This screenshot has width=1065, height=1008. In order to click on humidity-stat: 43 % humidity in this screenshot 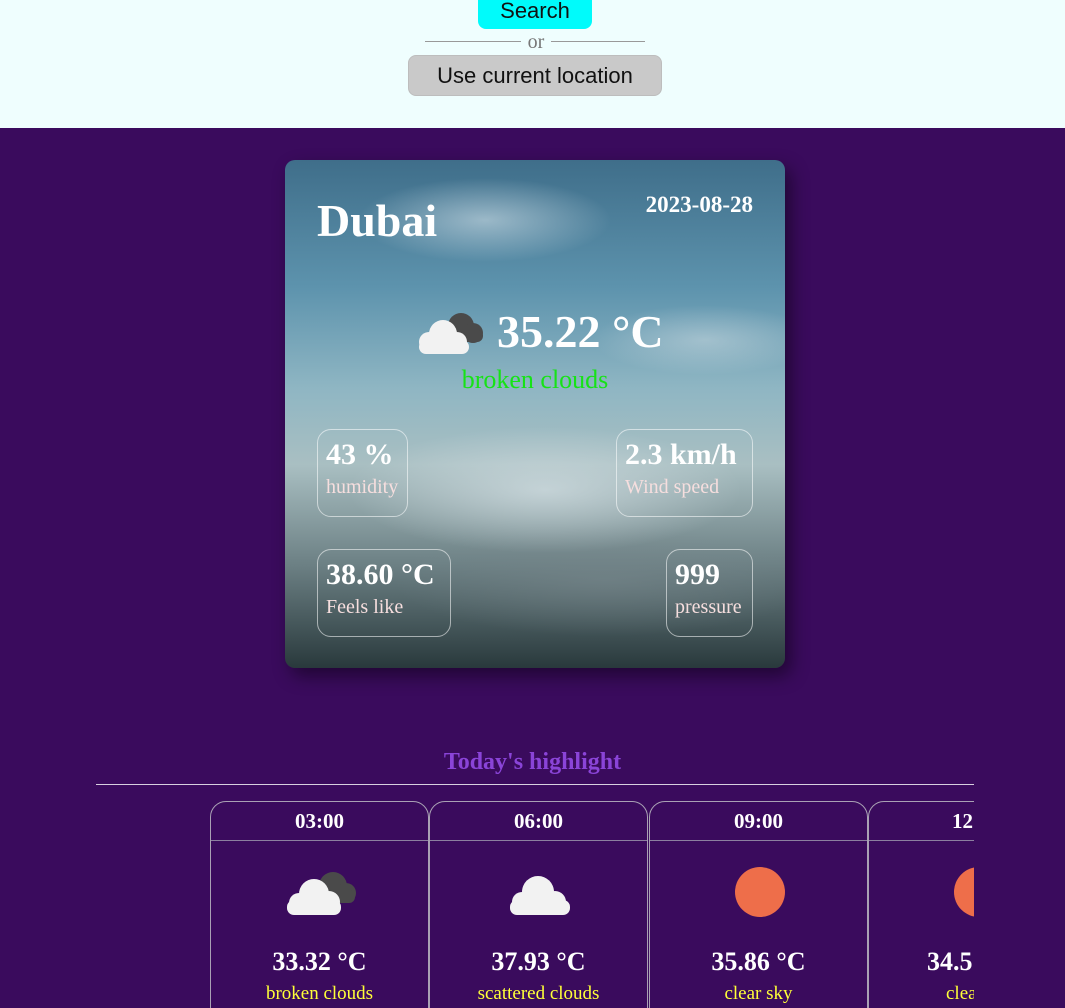, I will do `click(362, 473)`.